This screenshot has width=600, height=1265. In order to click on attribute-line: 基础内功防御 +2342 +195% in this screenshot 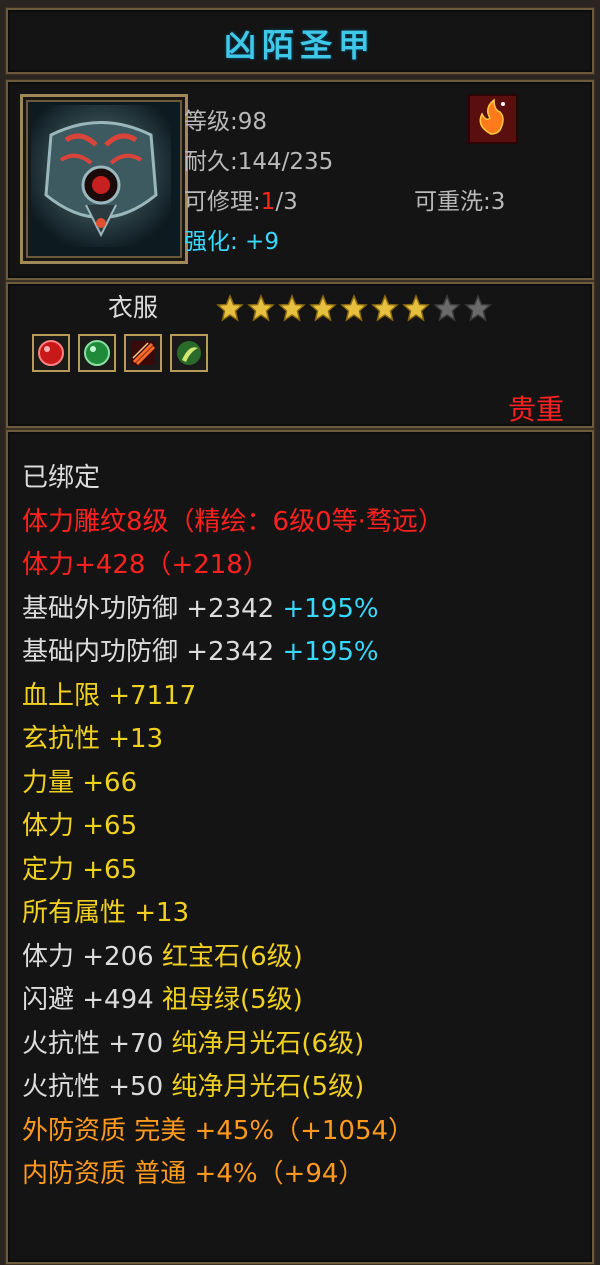, I will do `click(200, 652)`.